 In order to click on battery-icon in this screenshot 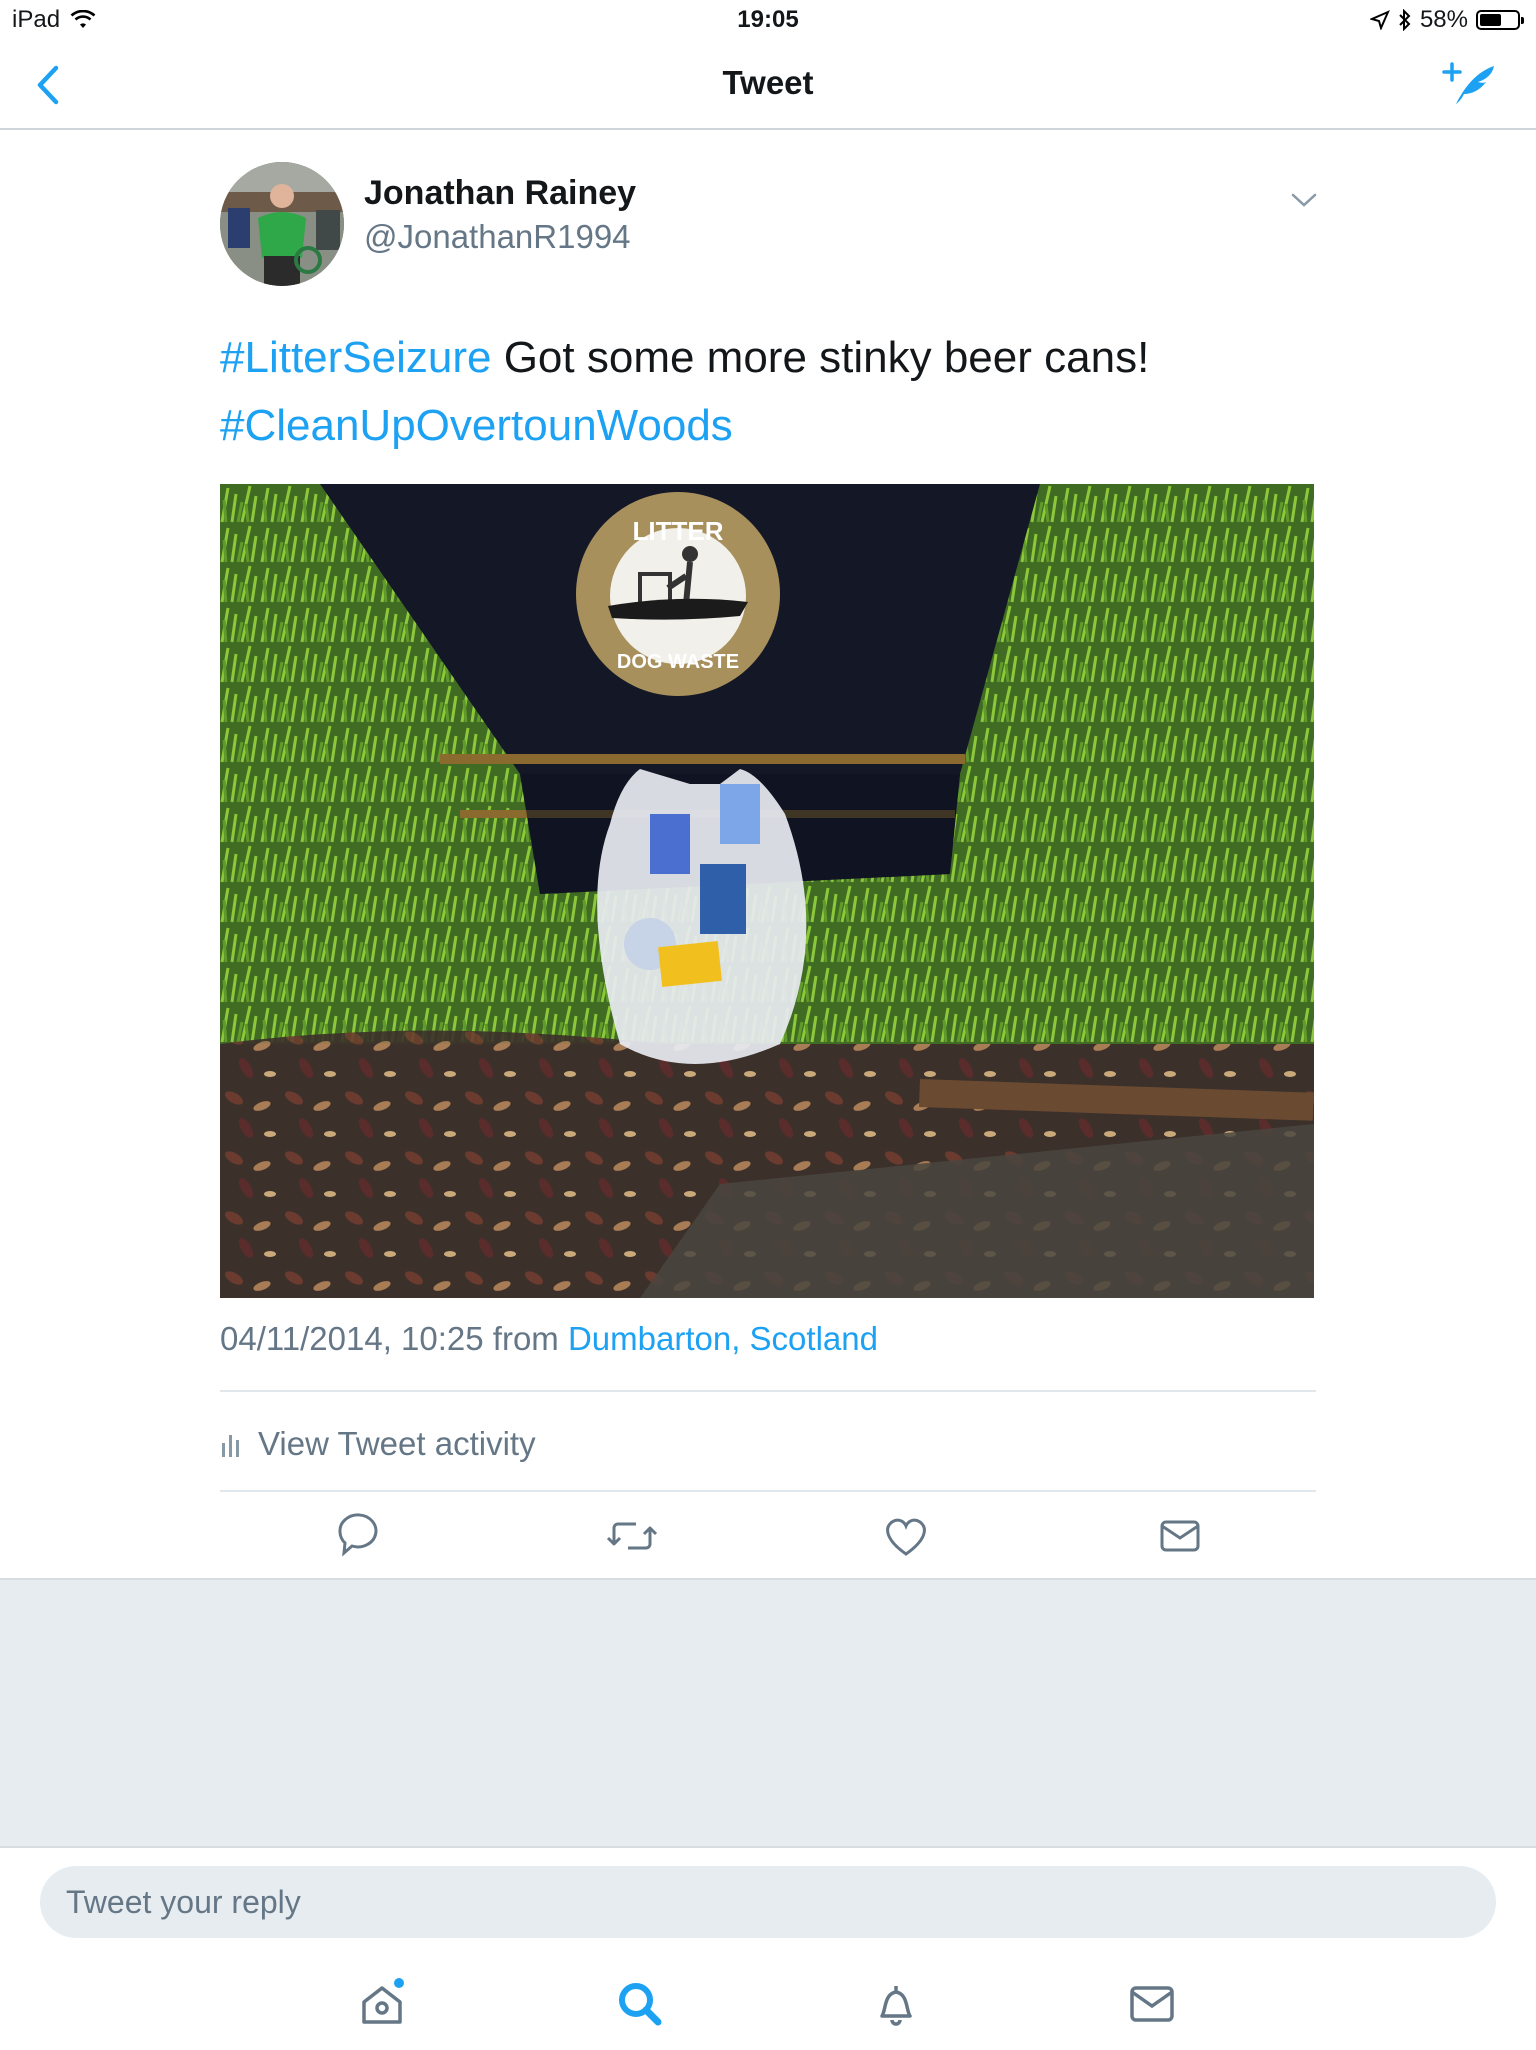, I will do `click(1500, 20)`.